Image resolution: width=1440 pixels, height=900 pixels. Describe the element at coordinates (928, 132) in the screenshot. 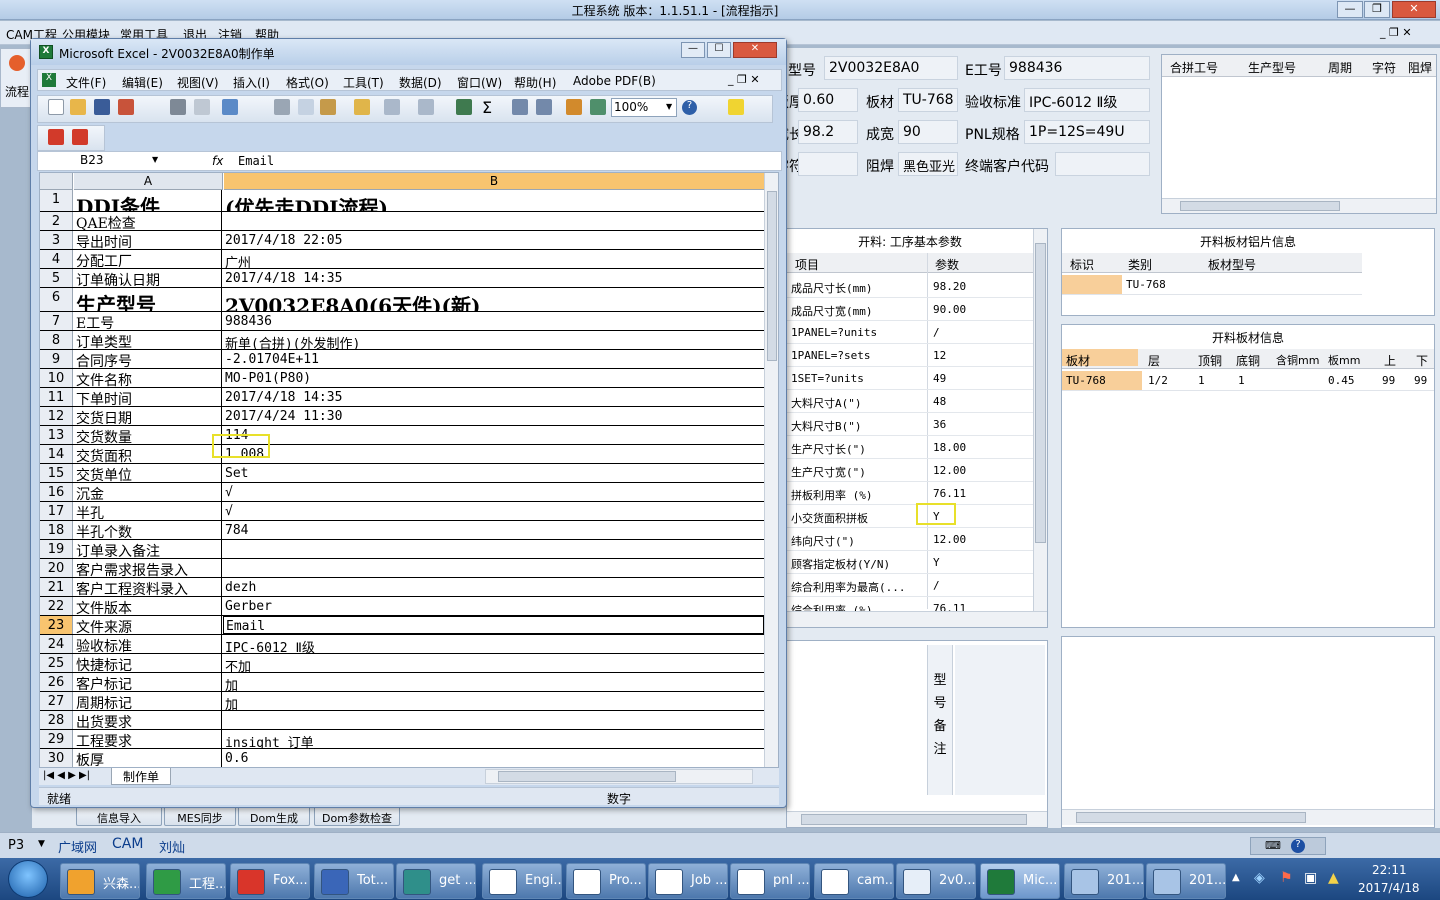

I see `wid-field: 90` at that location.